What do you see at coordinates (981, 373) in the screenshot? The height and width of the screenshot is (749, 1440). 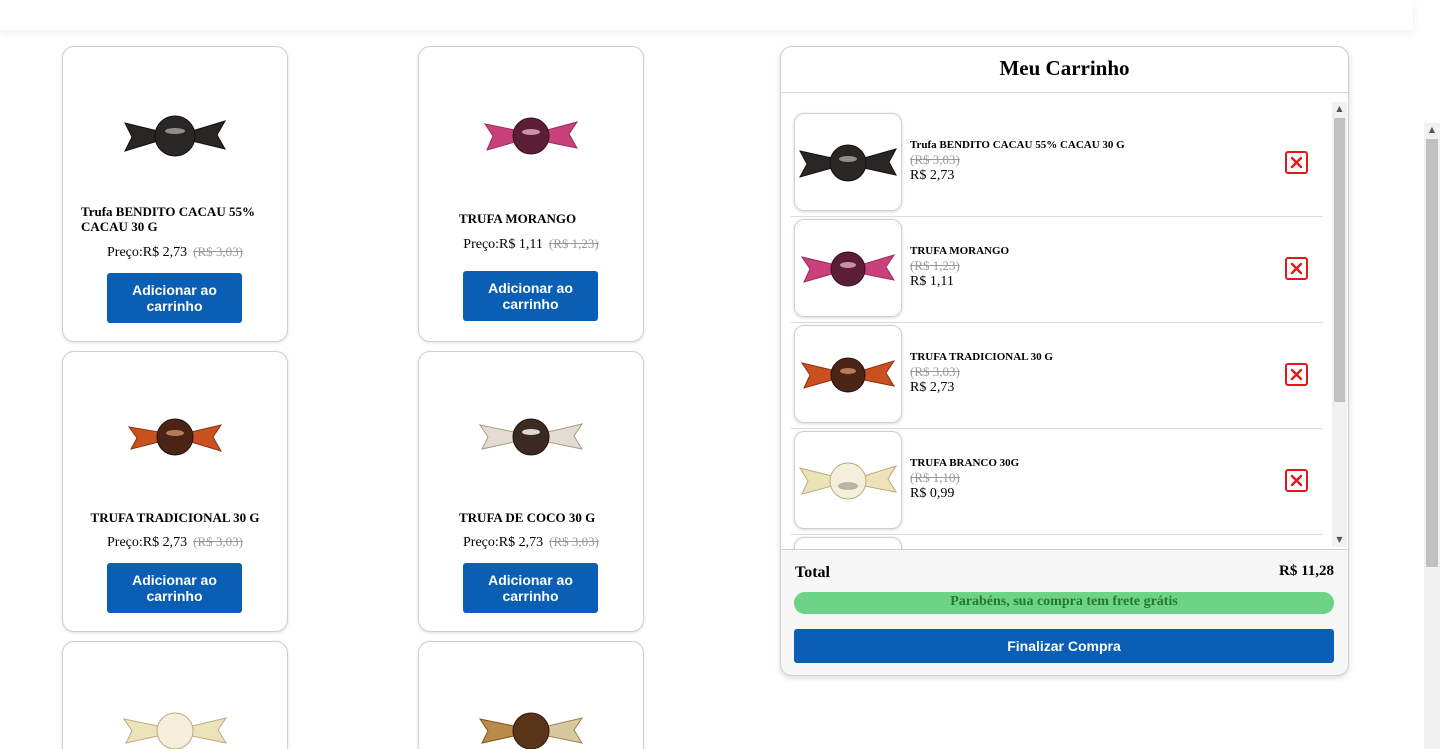 I see `cart-item-info: TRUFA TRADICIONAL 30 G (R$ 3,03) R$ 2,73` at bounding box center [981, 373].